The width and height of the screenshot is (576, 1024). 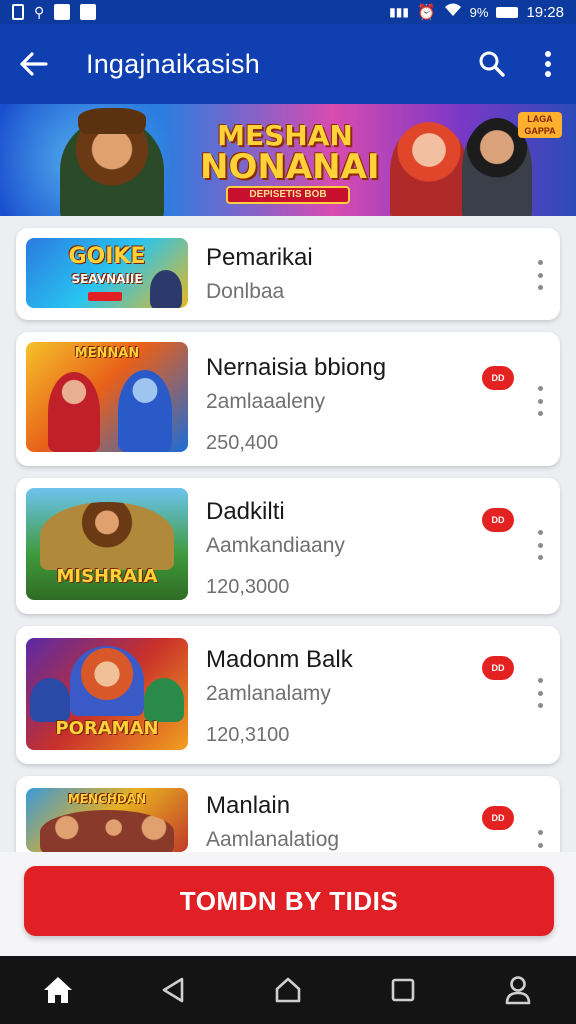 I want to click on search-button, so click(x=492, y=64).